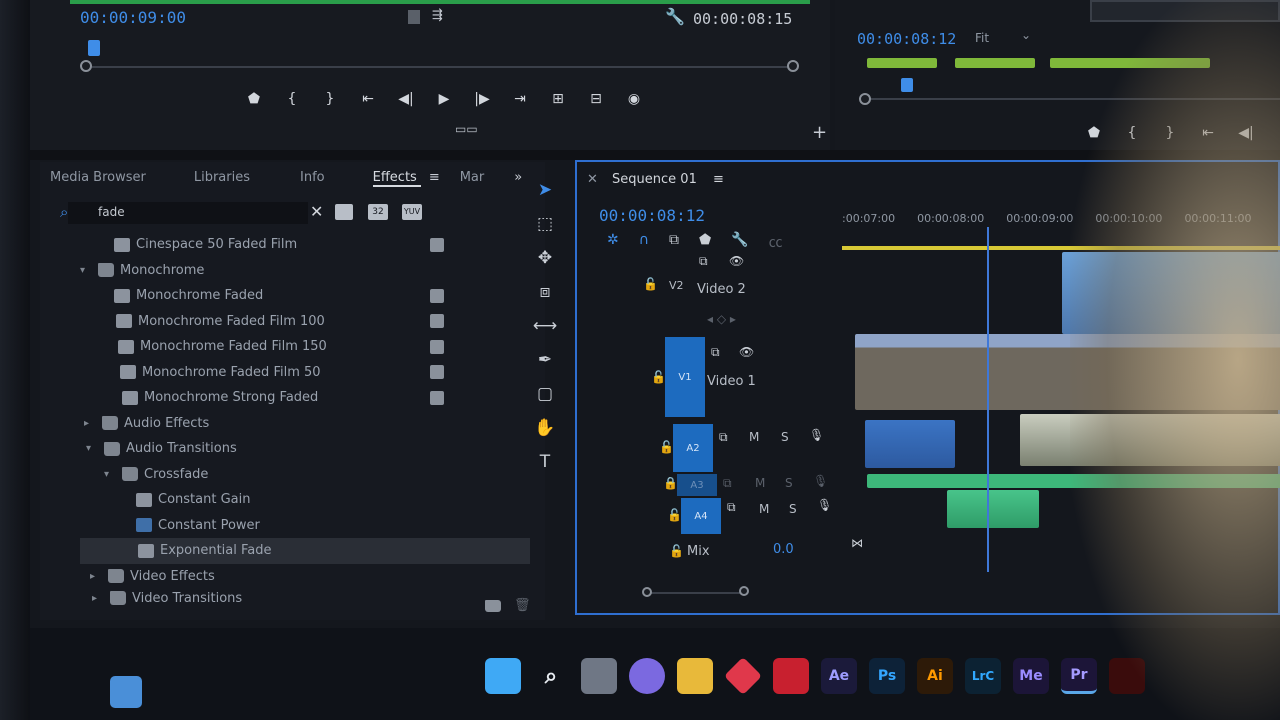 This screenshot has width=1280, height=720. What do you see at coordinates (305, 598) in the screenshot?
I see `list-item: ▸ Video Transitions` at bounding box center [305, 598].